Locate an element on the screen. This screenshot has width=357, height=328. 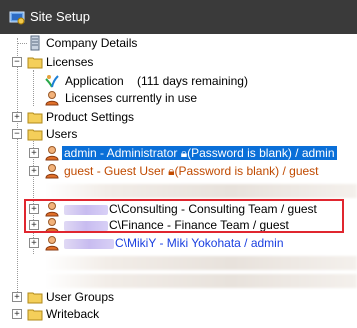
user-miki-label: C\MikiY - Miki Yokohata / admin is located at coordinates (174, 243).